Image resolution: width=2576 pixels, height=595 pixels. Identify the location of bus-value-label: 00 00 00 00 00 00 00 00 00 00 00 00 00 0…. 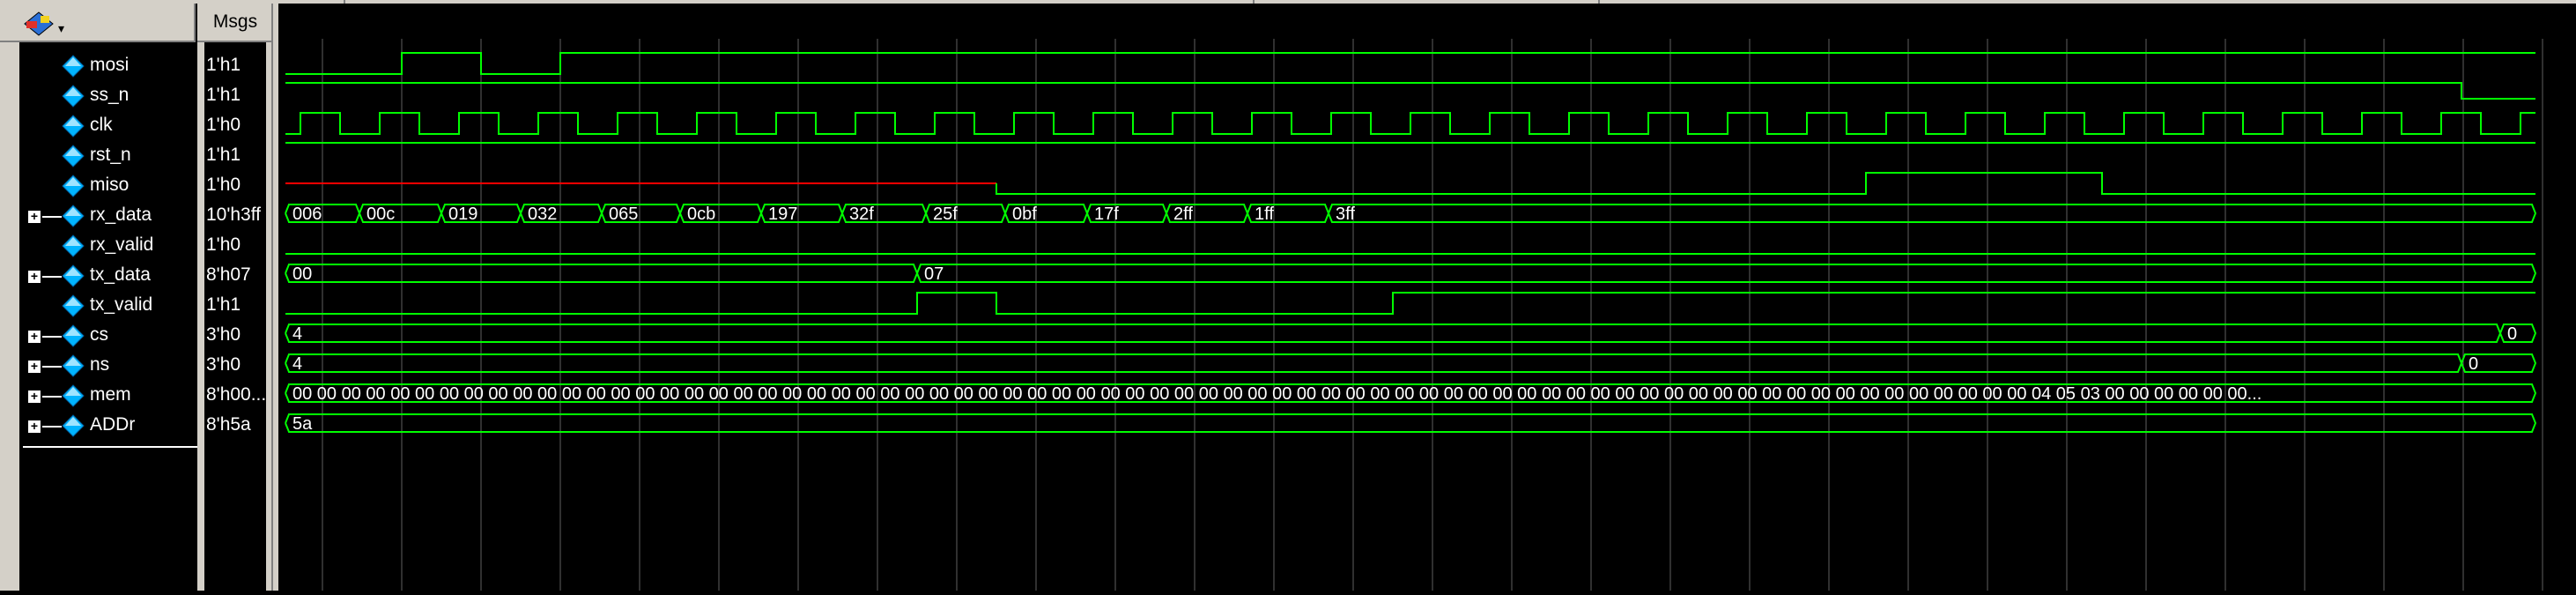
(1277, 394).